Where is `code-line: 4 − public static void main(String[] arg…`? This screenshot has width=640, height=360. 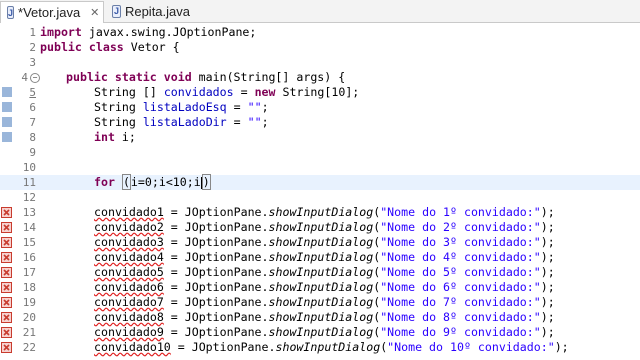 code-line: 4 − public static void main(String[] arg… is located at coordinates (320, 77).